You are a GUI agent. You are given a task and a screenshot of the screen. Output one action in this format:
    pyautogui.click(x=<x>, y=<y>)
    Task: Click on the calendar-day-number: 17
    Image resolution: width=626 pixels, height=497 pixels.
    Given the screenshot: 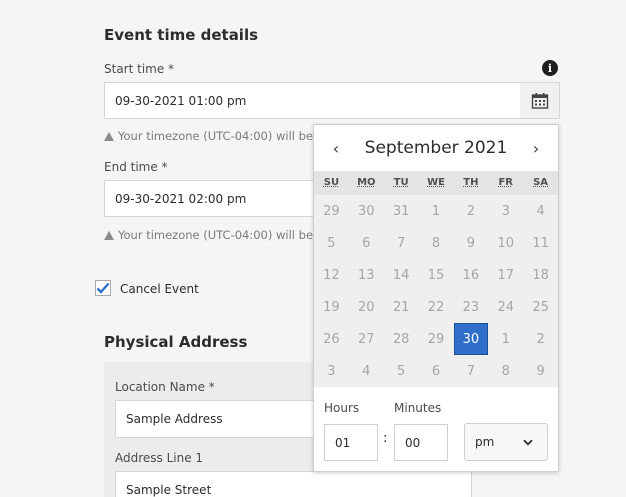 What is the action you would take?
    pyautogui.click(x=505, y=275)
    